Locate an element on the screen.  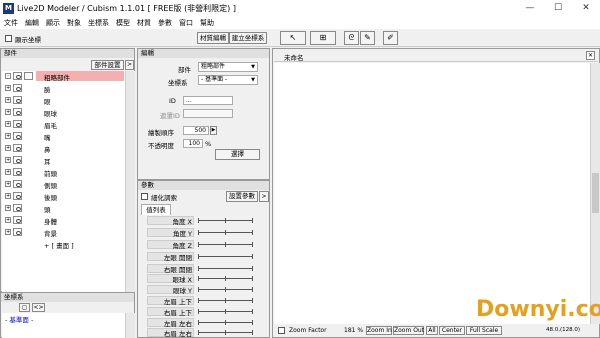
center-button: Center is located at coordinates (452, 330).